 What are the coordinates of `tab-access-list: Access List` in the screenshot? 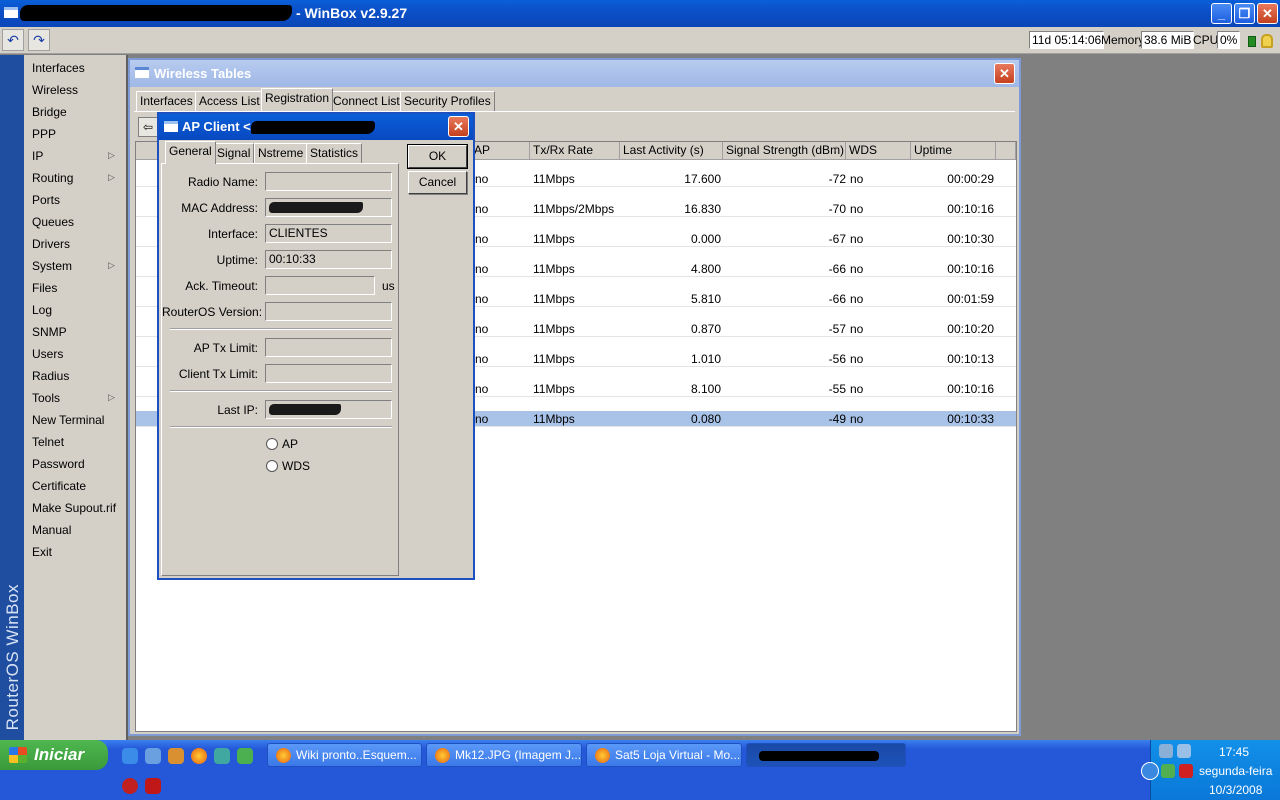 It's located at (229, 101).